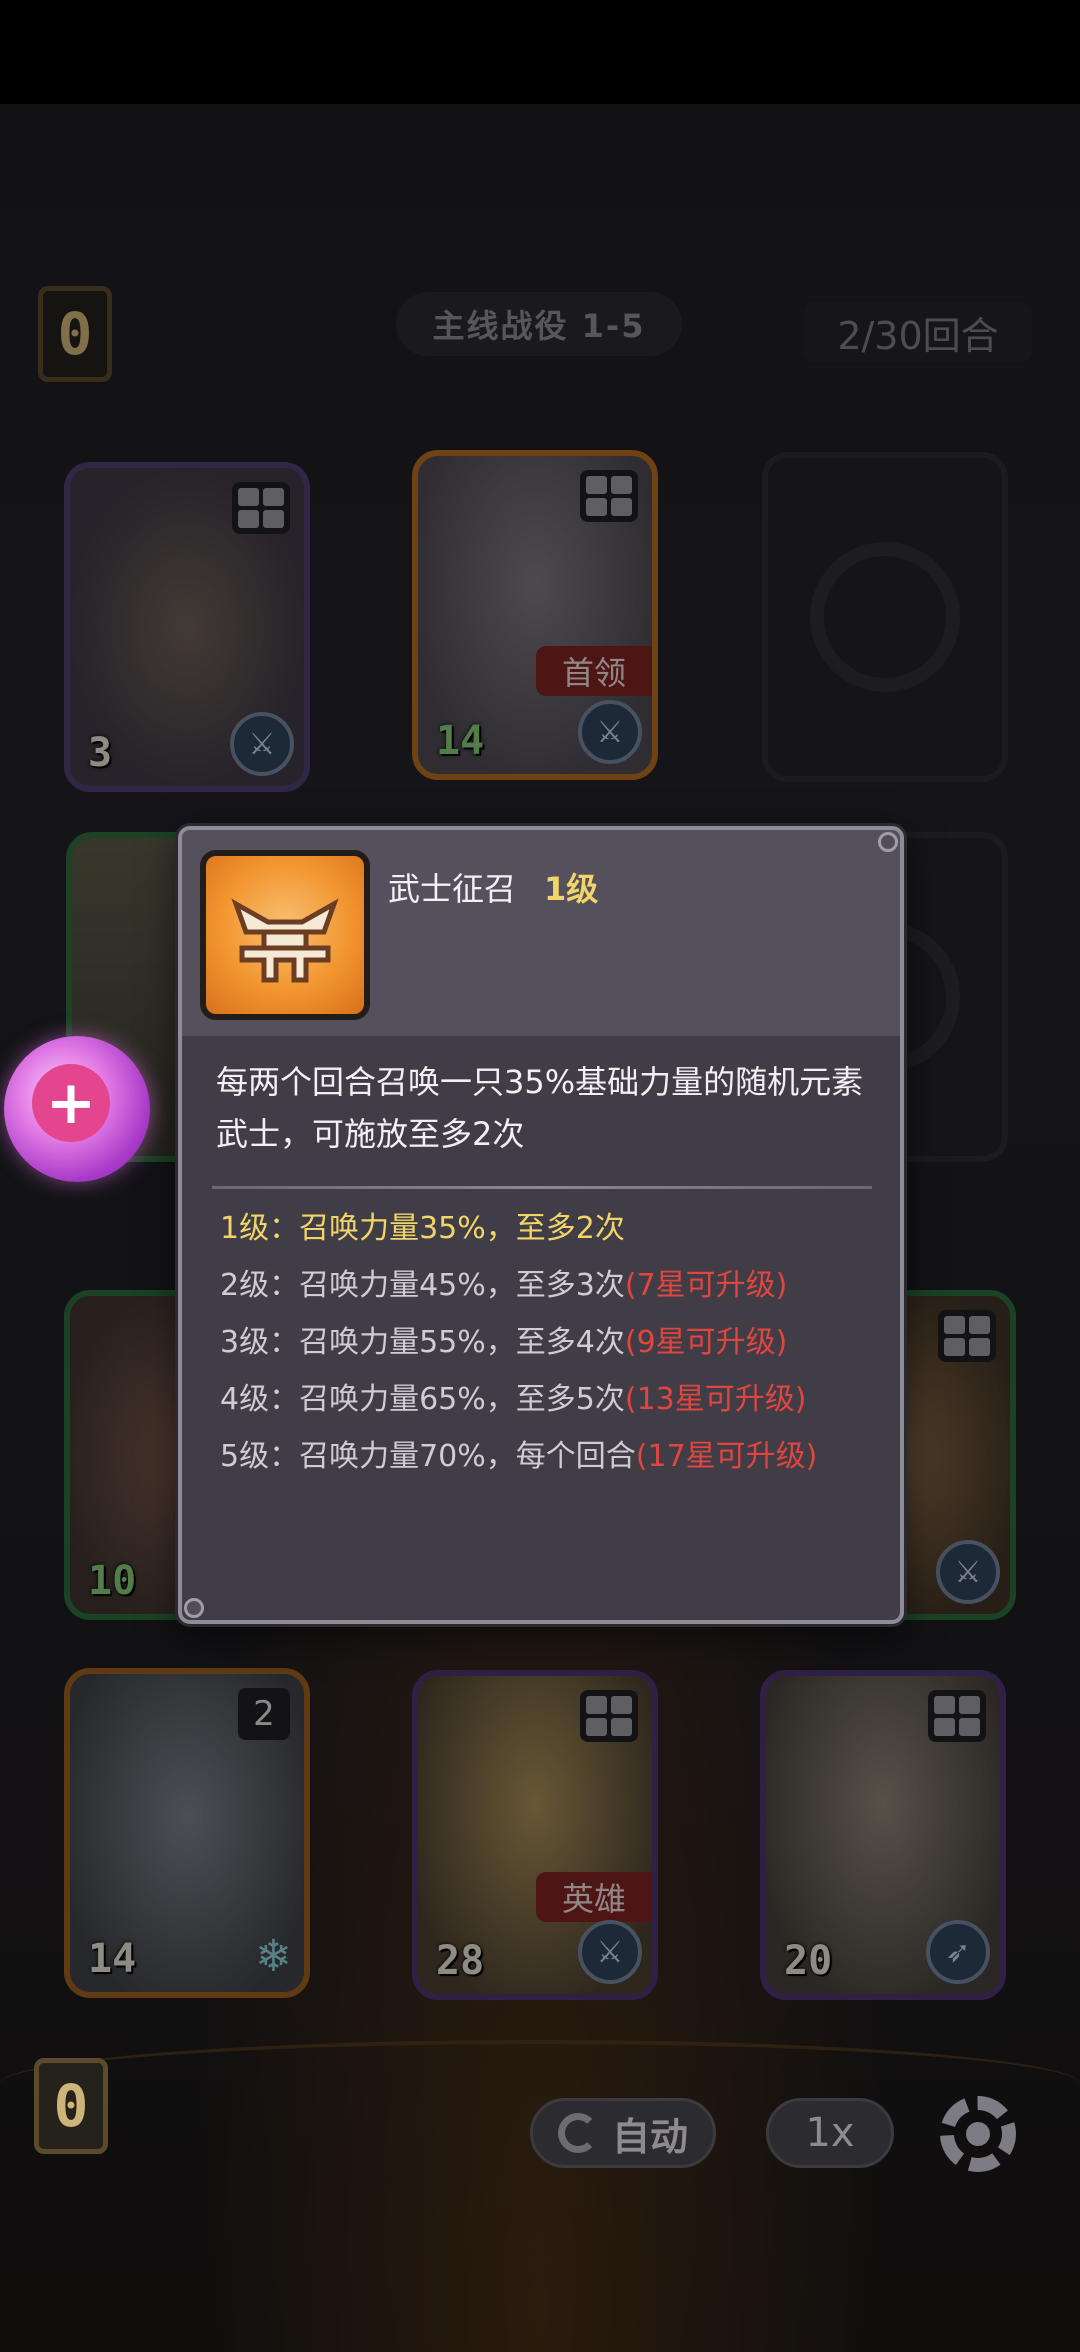 This screenshot has width=1080, height=2352. What do you see at coordinates (726, 1456) in the screenshot?
I see `upgrade-requirement: (17星可升级)` at bounding box center [726, 1456].